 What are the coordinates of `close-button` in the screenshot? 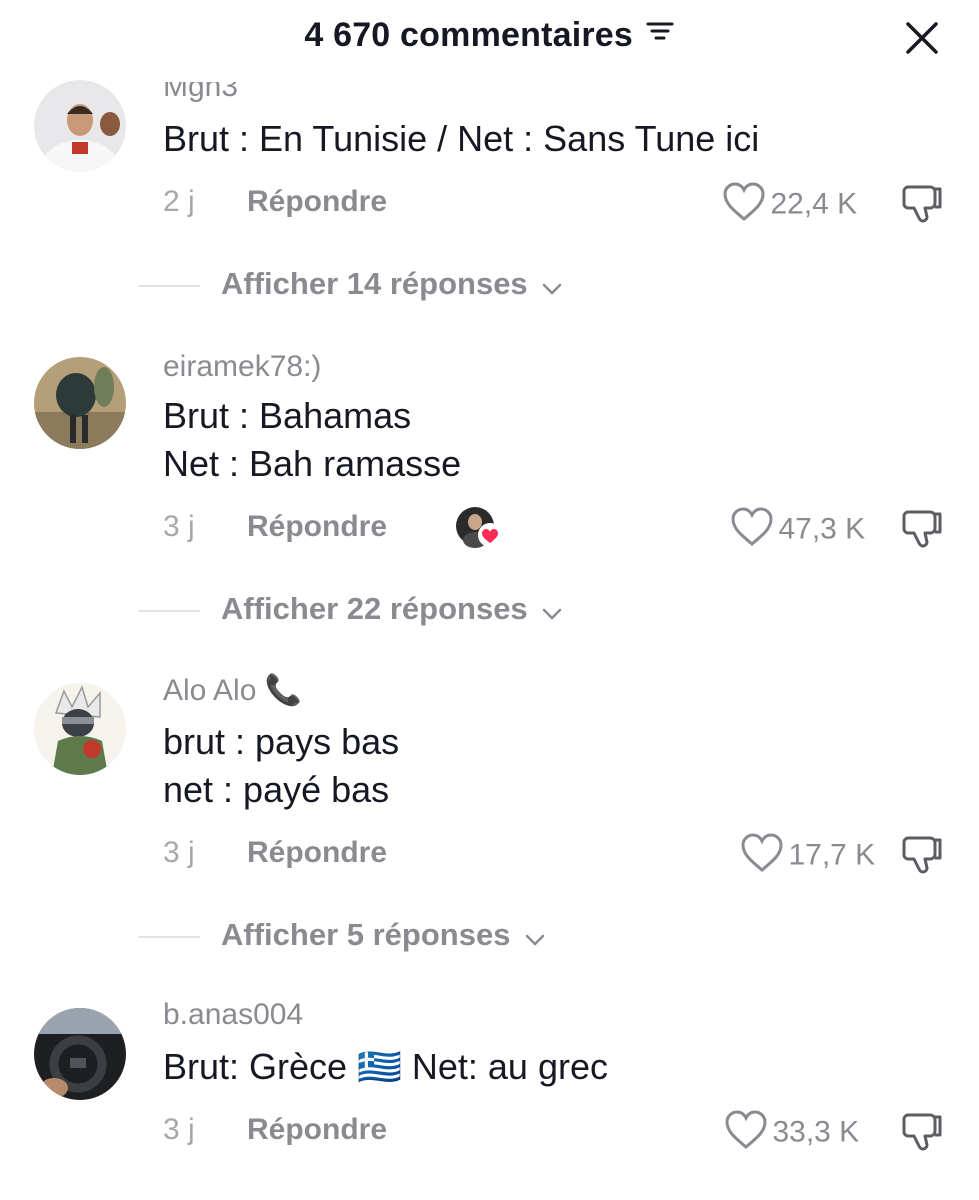 It's located at (922, 38).